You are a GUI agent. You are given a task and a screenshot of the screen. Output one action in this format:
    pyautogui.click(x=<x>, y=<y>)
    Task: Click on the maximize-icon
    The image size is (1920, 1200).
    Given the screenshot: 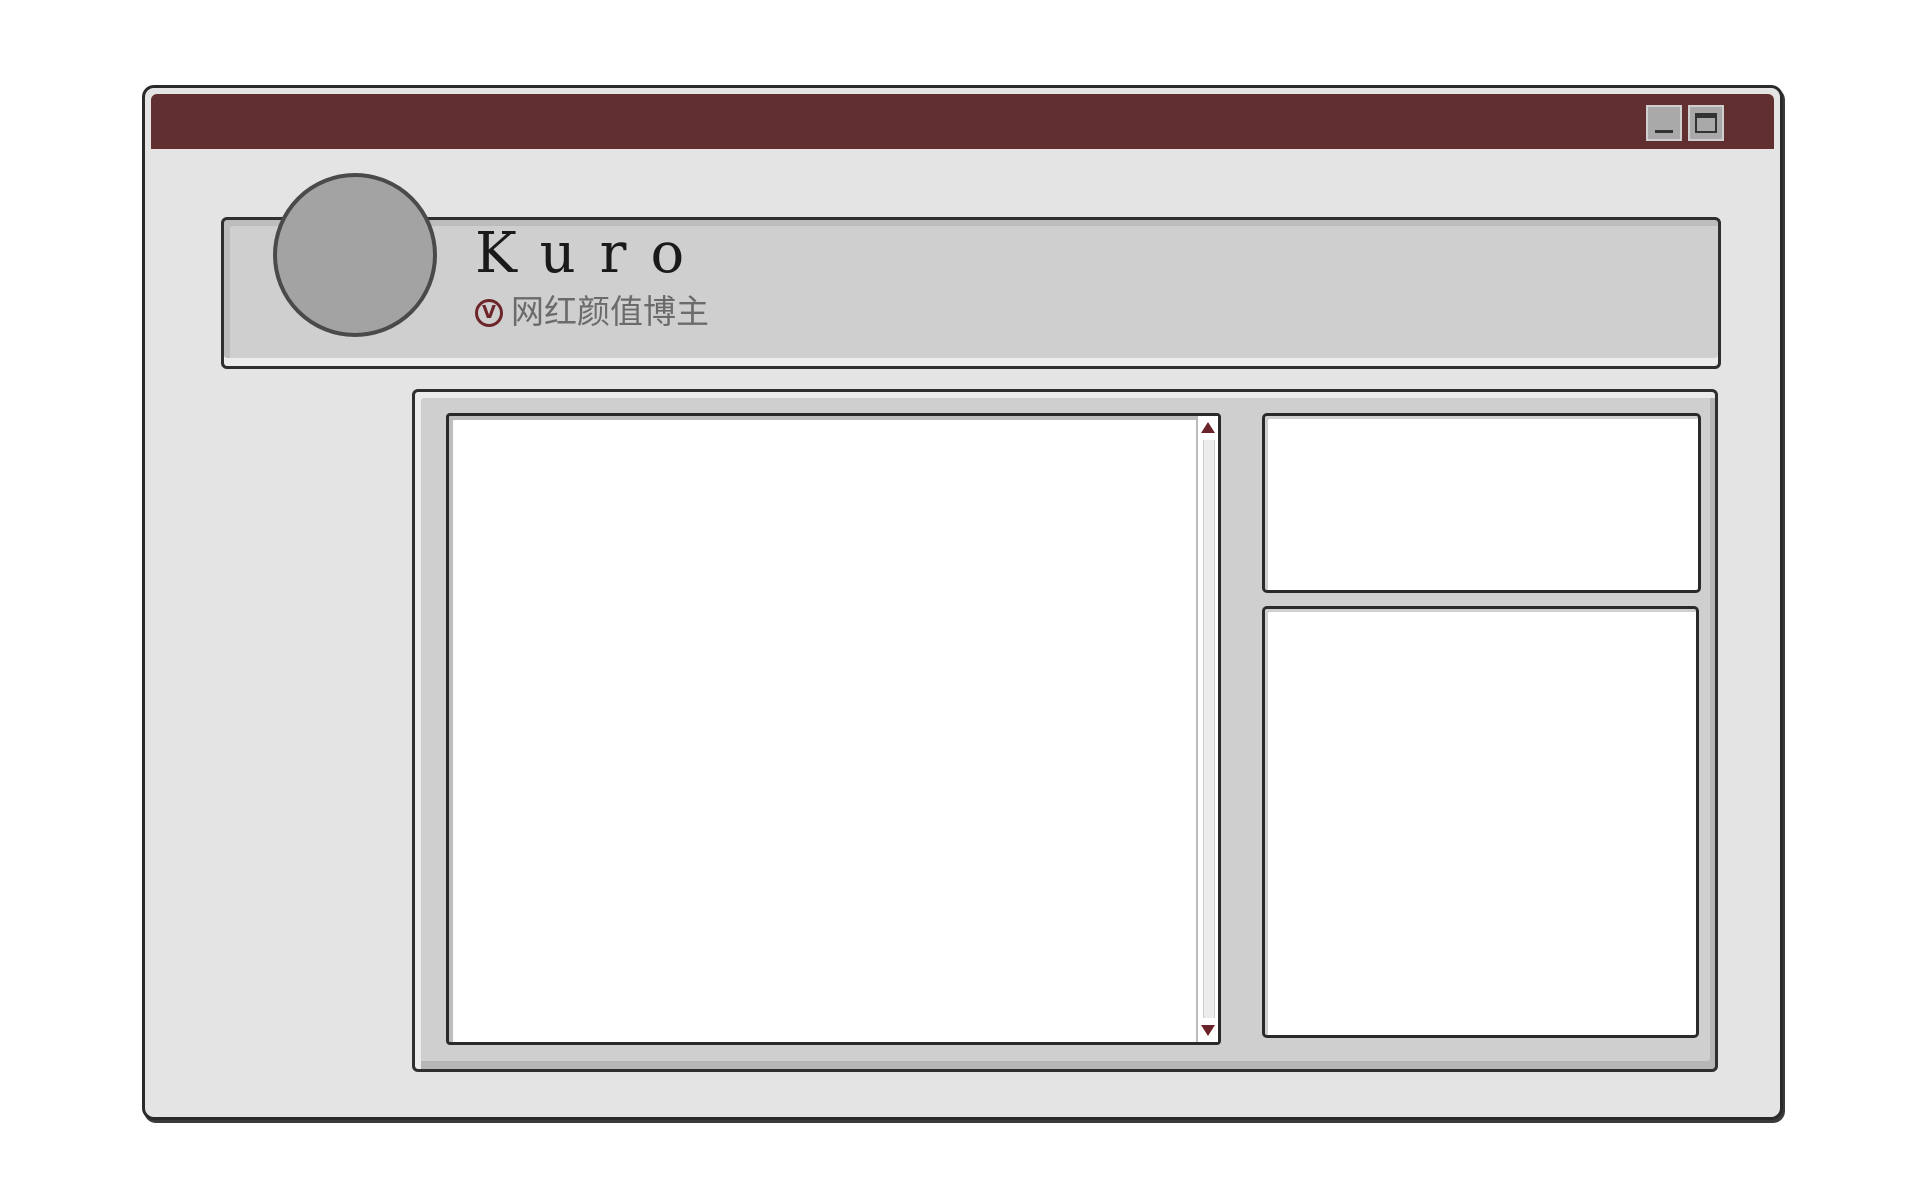 What is the action you would take?
    pyautogui.click(x=1706, y=123)
    